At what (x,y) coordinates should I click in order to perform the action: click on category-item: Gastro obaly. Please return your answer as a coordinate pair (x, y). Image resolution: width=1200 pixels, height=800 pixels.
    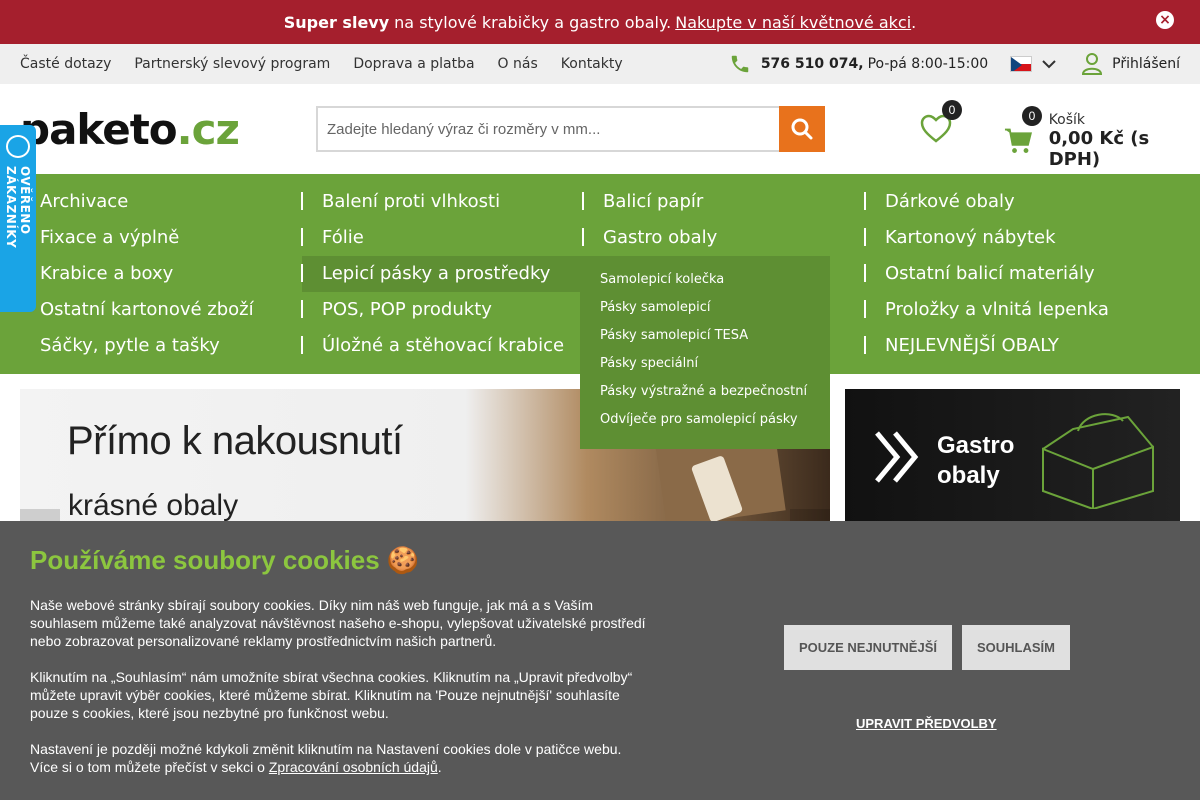
    Looking at the image, I should click on (722, 238).